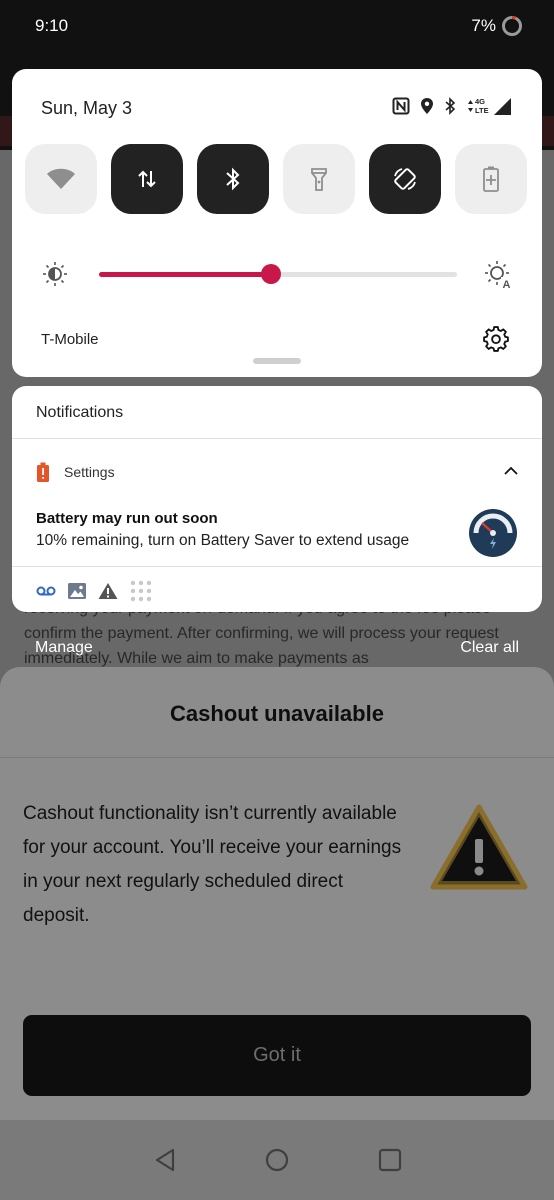  I want to click on auto-rotate-icon, so click(405, 179).